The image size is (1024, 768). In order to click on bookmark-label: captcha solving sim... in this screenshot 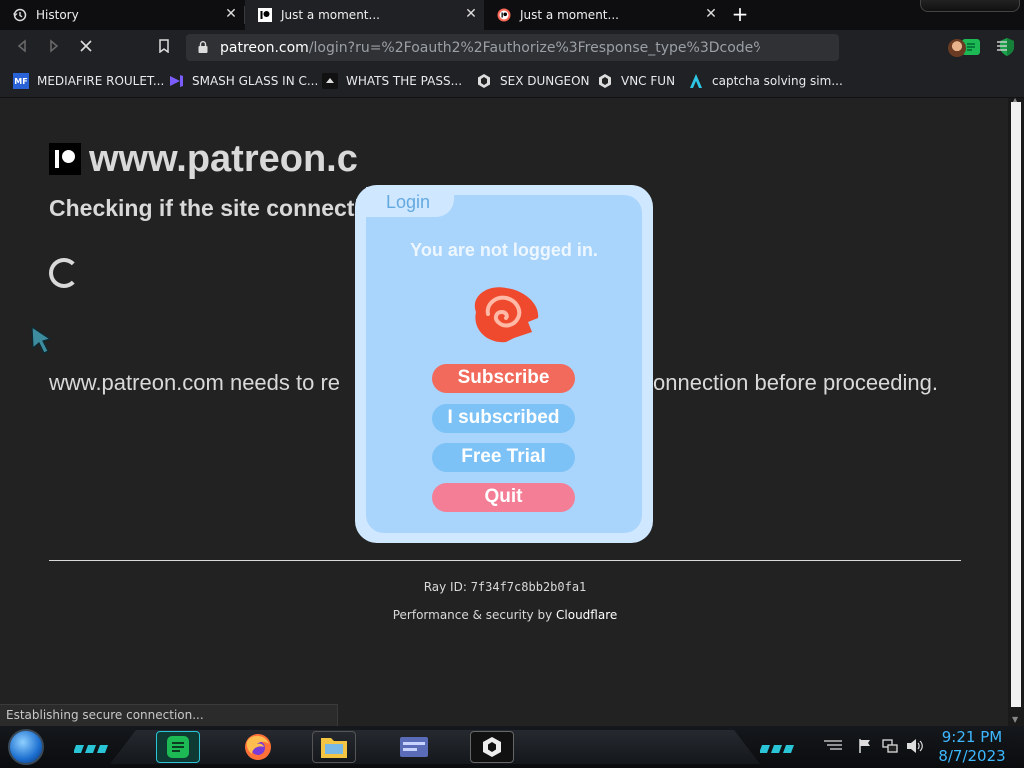, I will do `click(777, 81)`.